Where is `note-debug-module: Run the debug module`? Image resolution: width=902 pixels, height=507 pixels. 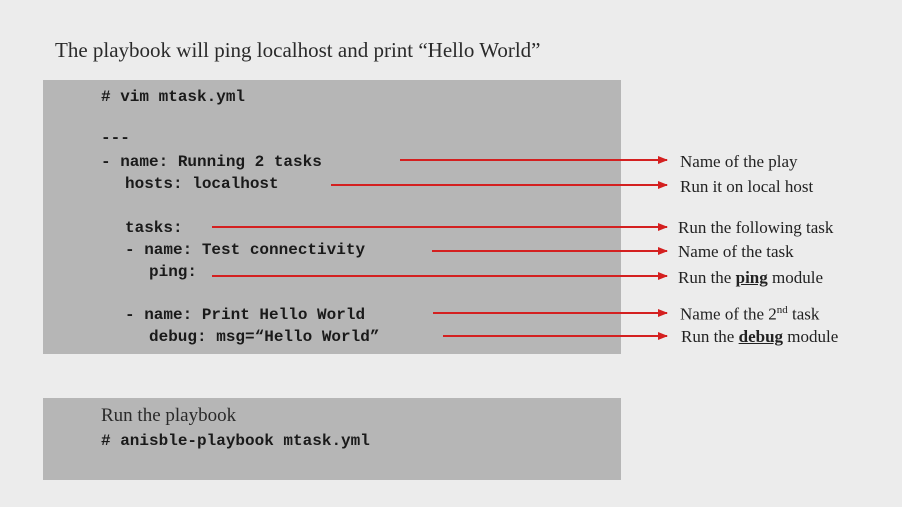
note-debug-module: Run the debug module is located at coordinates (759, 337).